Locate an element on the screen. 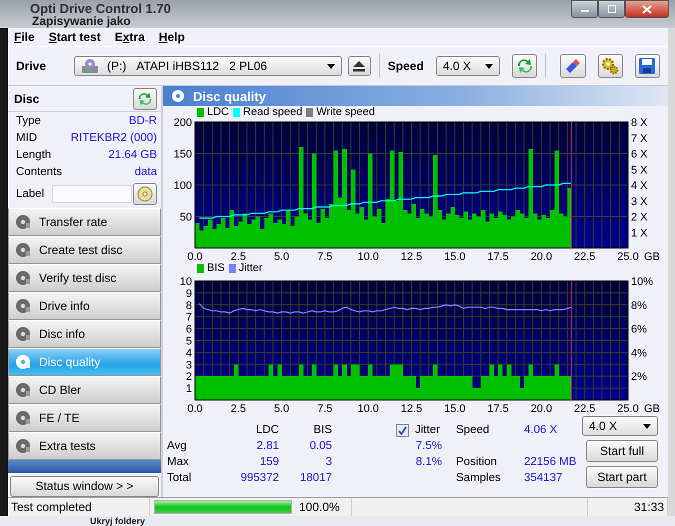  axis-label: 7 X is located at coordinates (639, 138).